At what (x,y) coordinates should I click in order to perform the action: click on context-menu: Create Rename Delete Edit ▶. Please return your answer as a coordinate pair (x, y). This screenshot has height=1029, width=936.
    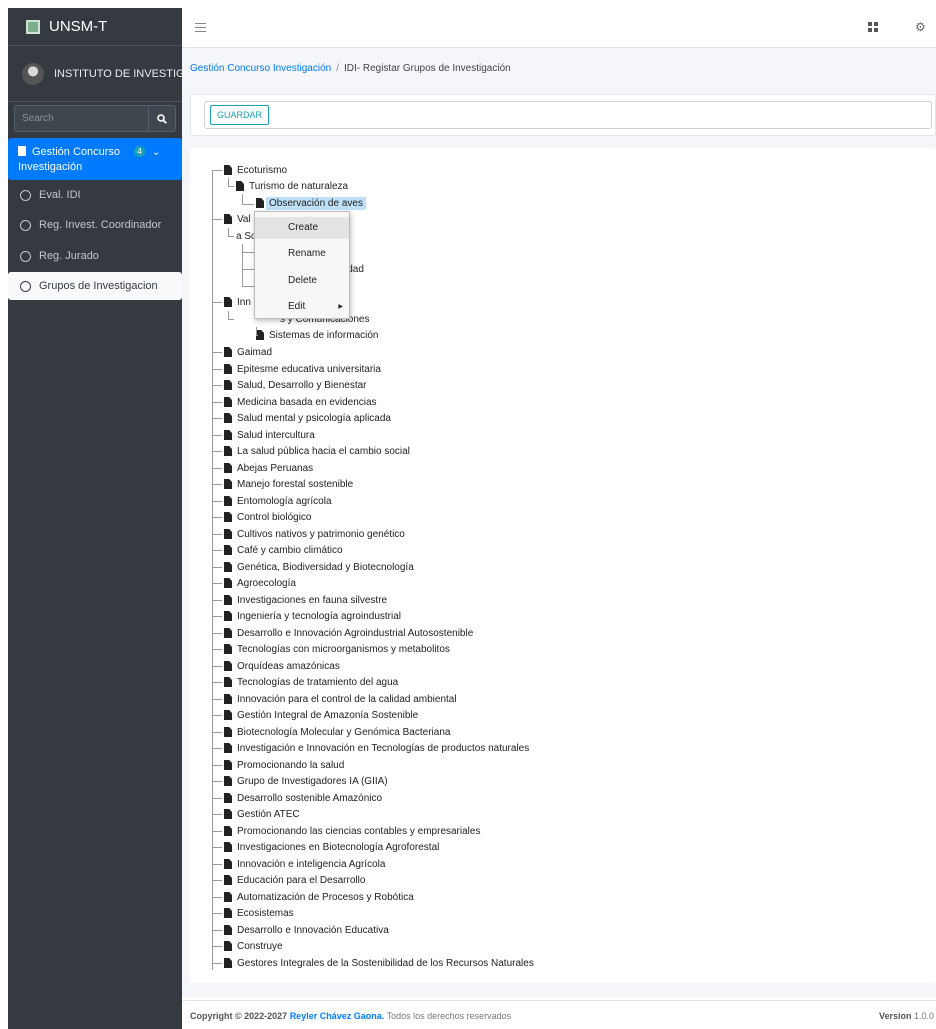
    Looking at the image, I should click on (302, 265).